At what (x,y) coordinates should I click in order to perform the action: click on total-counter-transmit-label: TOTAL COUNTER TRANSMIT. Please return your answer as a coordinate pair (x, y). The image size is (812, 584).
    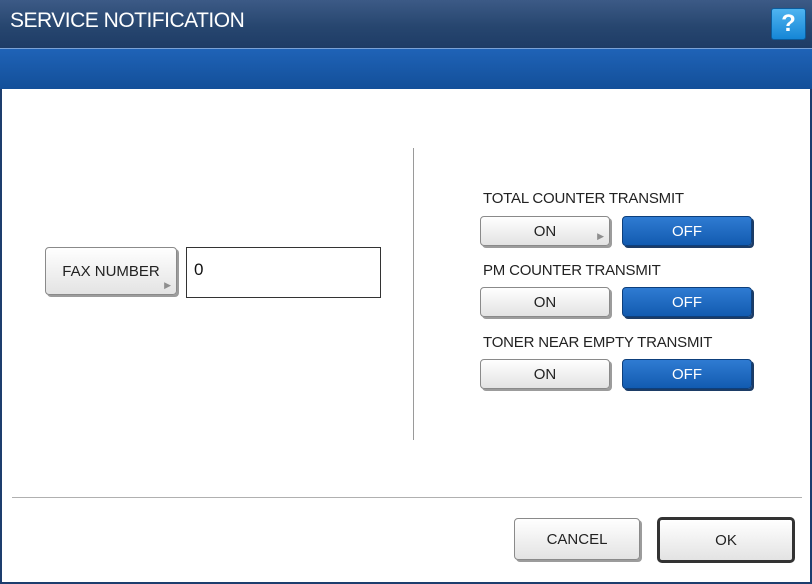
    Looking at the image, I should click on (583, 198).